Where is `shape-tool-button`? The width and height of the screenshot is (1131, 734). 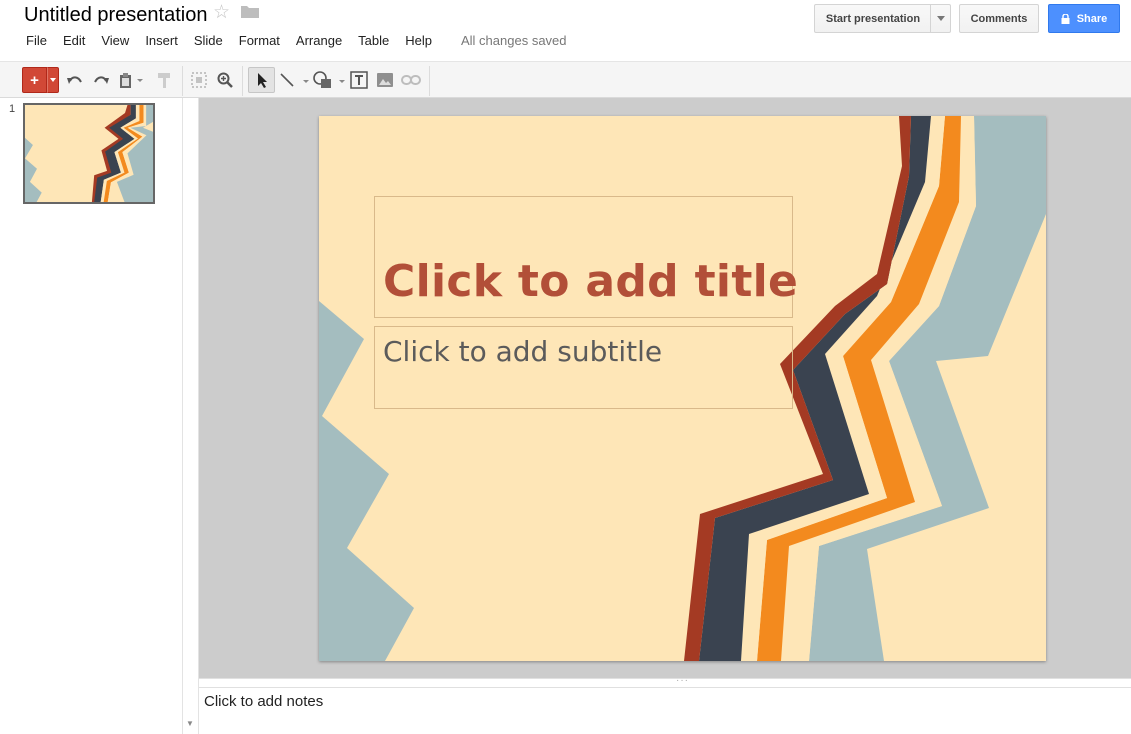 shape-tool-button is located at coordinates (329, 80).